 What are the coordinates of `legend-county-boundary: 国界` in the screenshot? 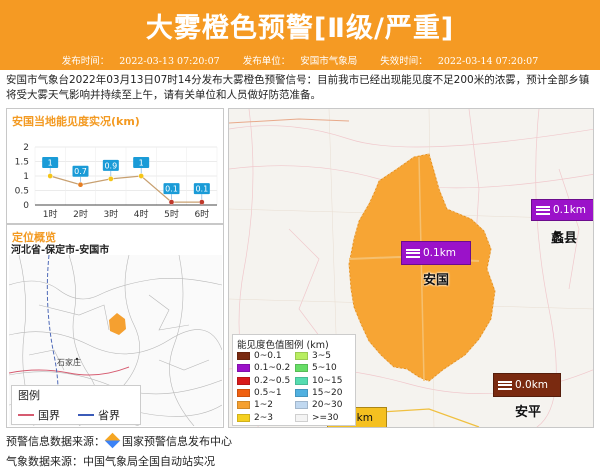 It's located at (39, 415).